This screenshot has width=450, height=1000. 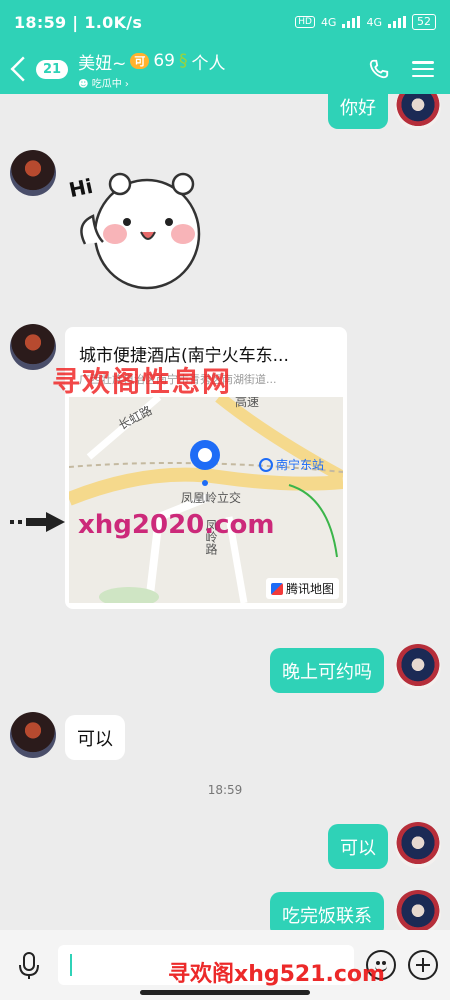 What do you see at coordinates (52, 69) in the screenshot?
I see `unread-count-badge: 21` at bounding box center [52, 69].